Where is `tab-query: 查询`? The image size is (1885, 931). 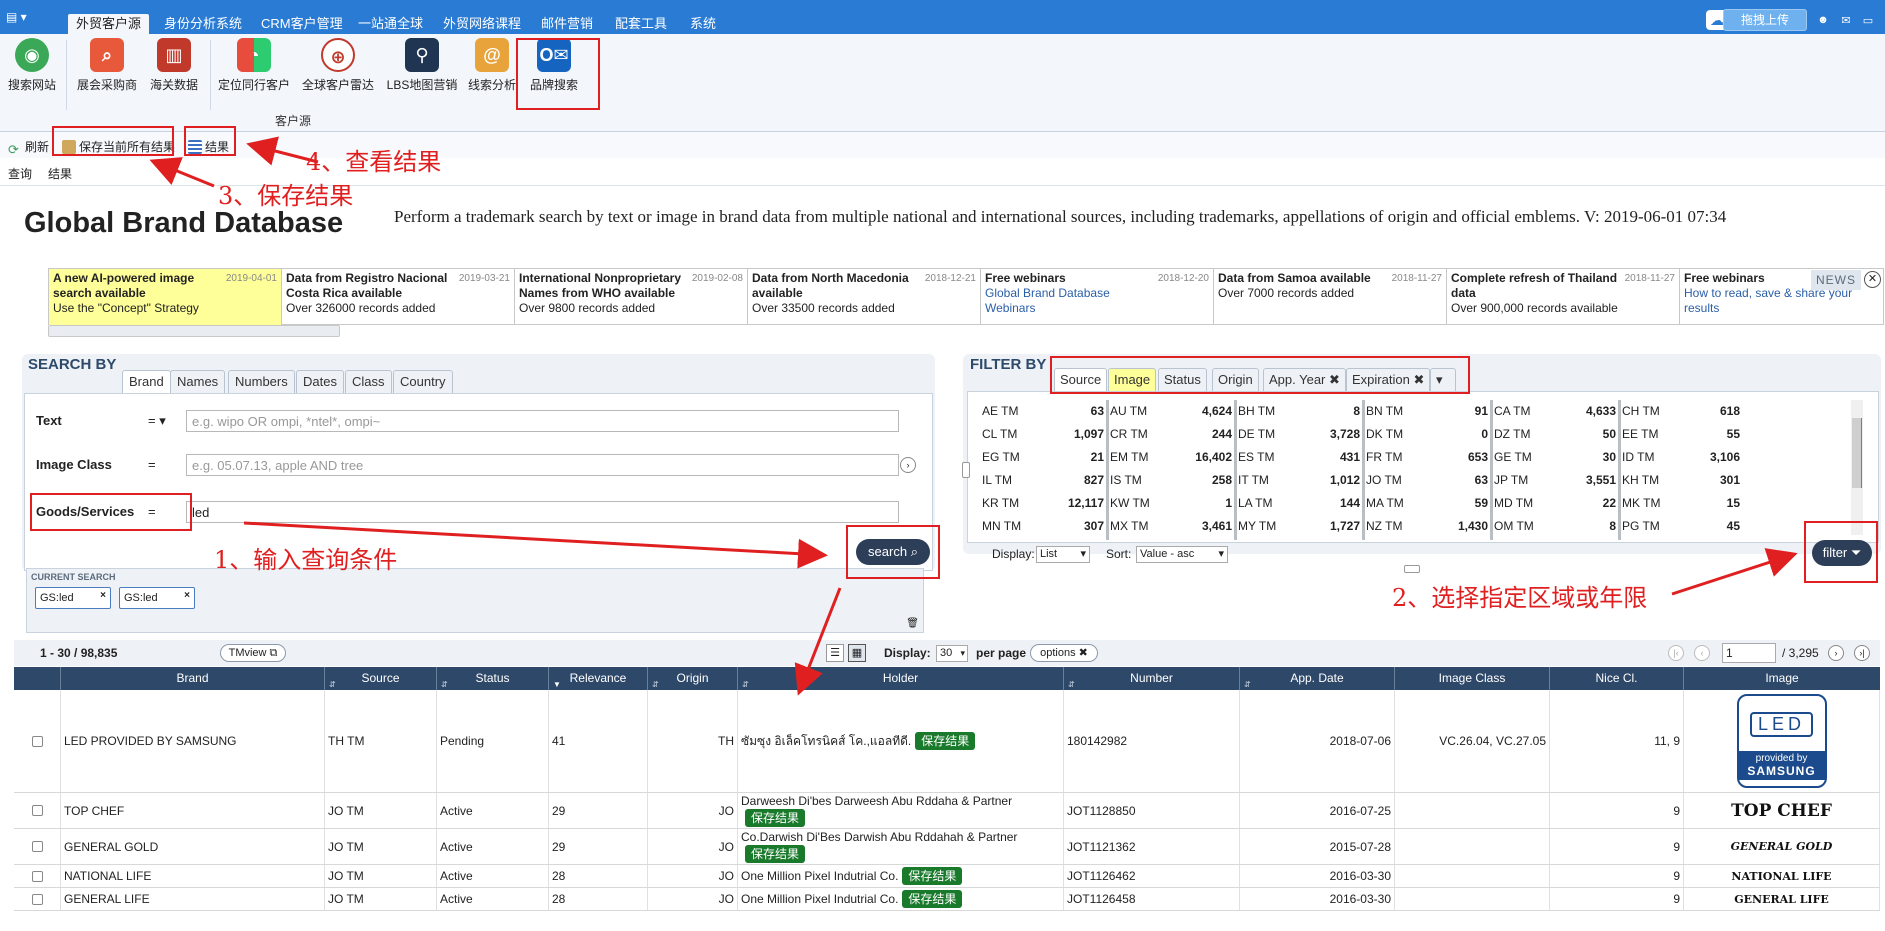
tab-query: 查询 is located at coordinates (20, 173).